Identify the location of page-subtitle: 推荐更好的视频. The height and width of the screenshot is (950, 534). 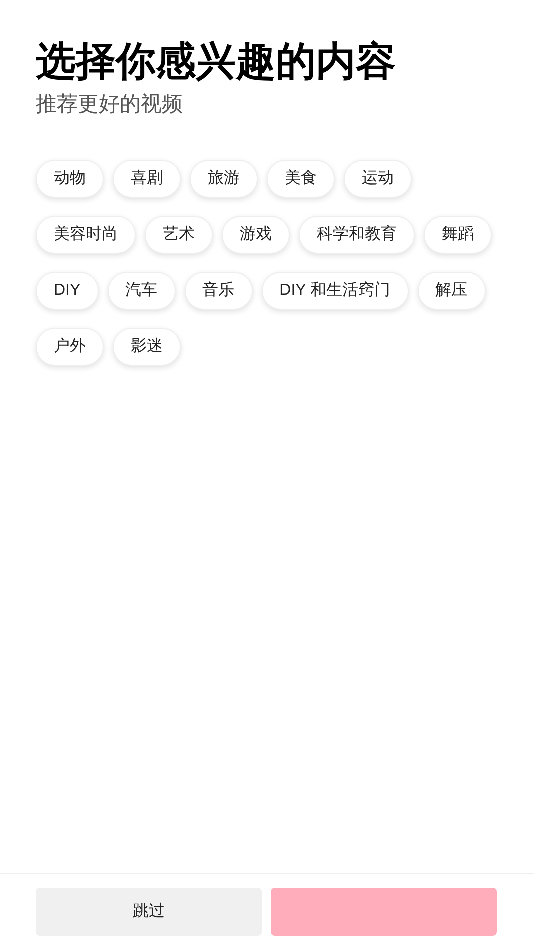
(109, 104).